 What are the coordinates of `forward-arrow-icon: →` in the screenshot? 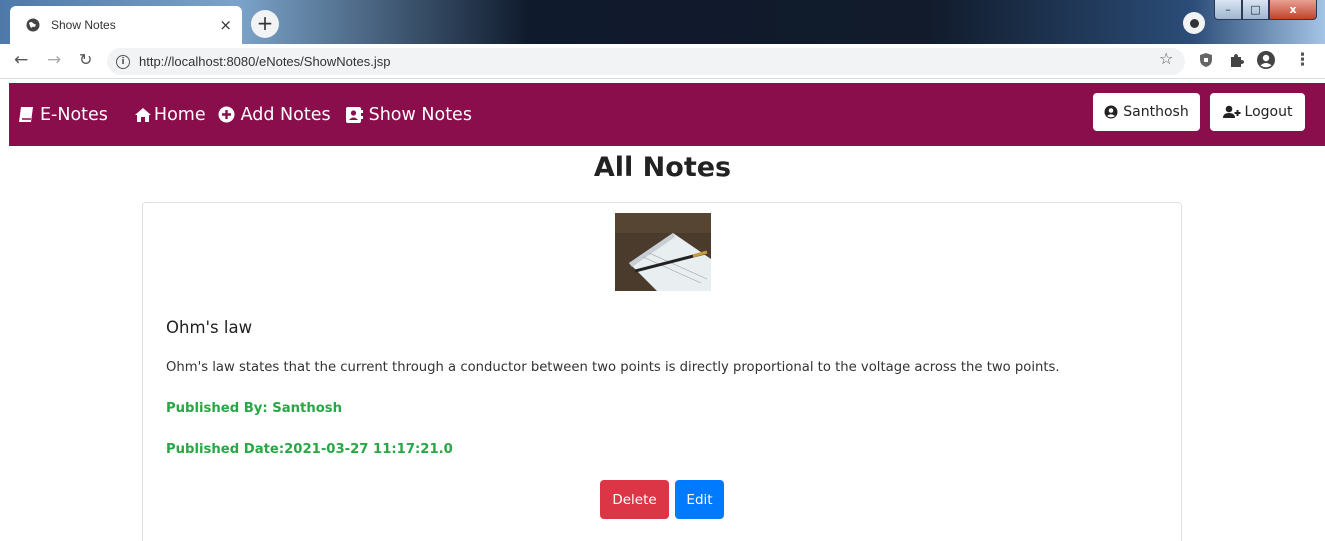 It's located at (54, 60).